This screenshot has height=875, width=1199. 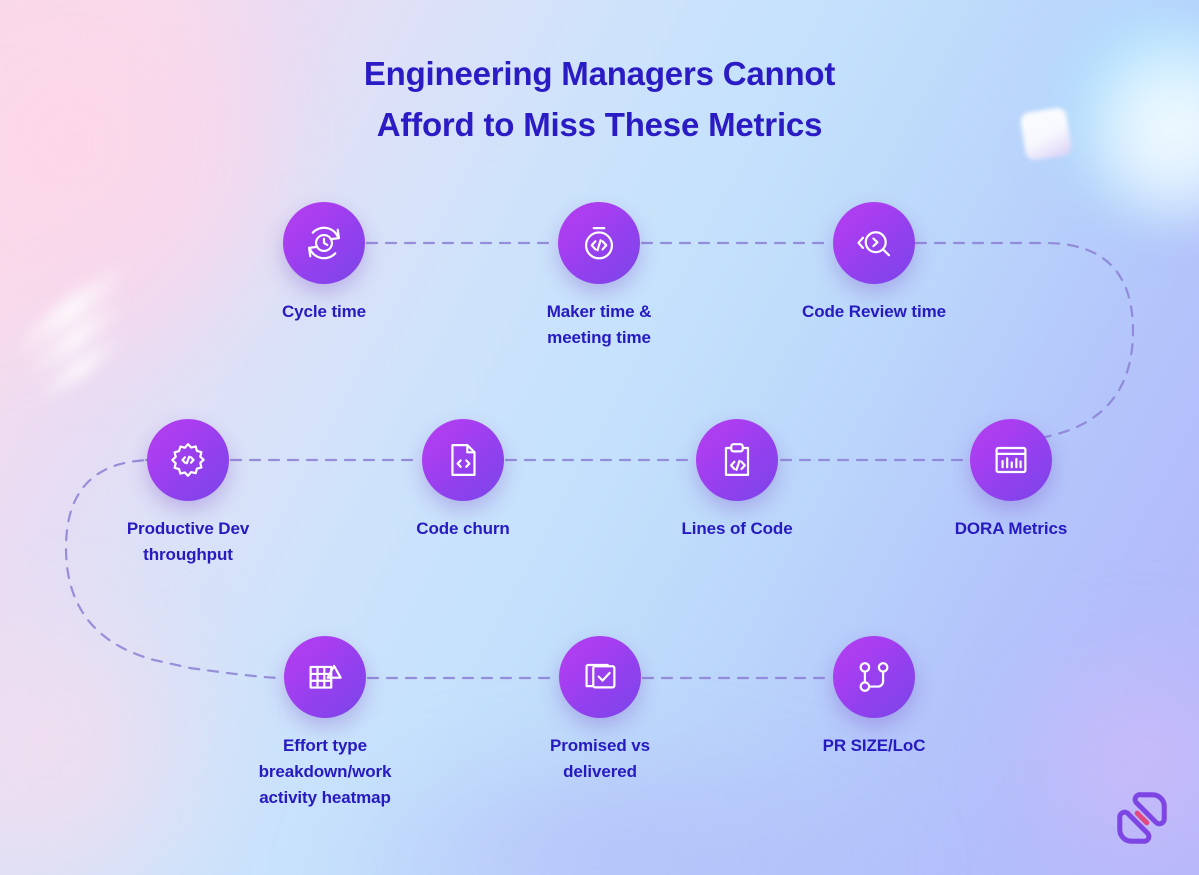 What do you see at coordinates (599, 745) in the screenshot?
I see `metric-label-line: Promised vs` at bounding box center [599, 745].